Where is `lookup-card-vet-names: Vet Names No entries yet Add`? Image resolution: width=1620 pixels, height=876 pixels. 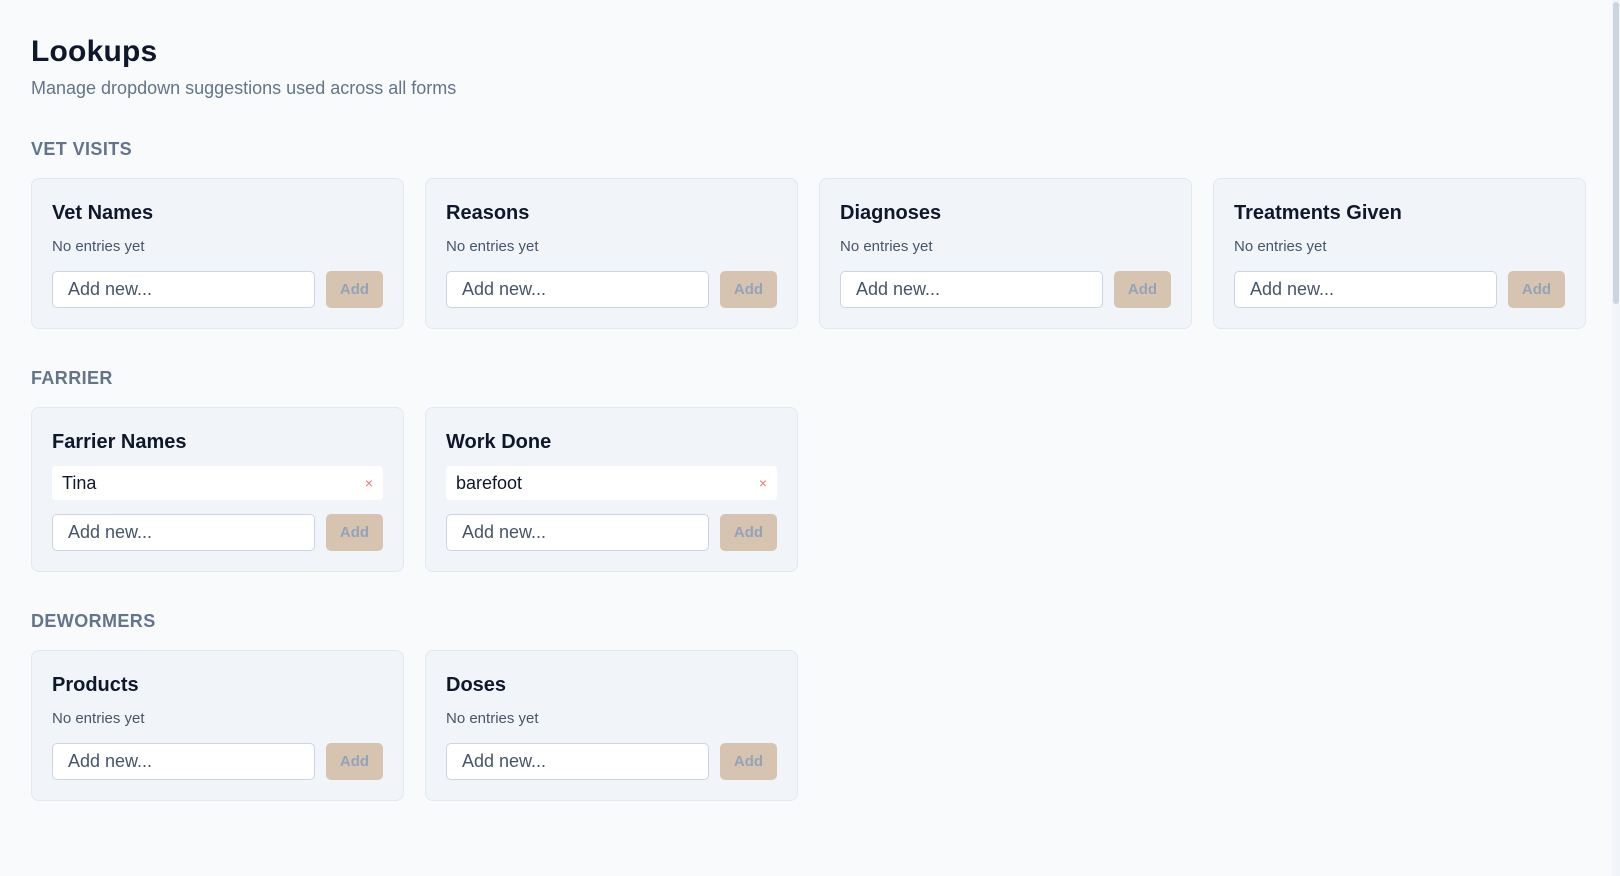 lookup-card-vet-names: Vet Names No entries yet Add is located at coordinates (217, 253).